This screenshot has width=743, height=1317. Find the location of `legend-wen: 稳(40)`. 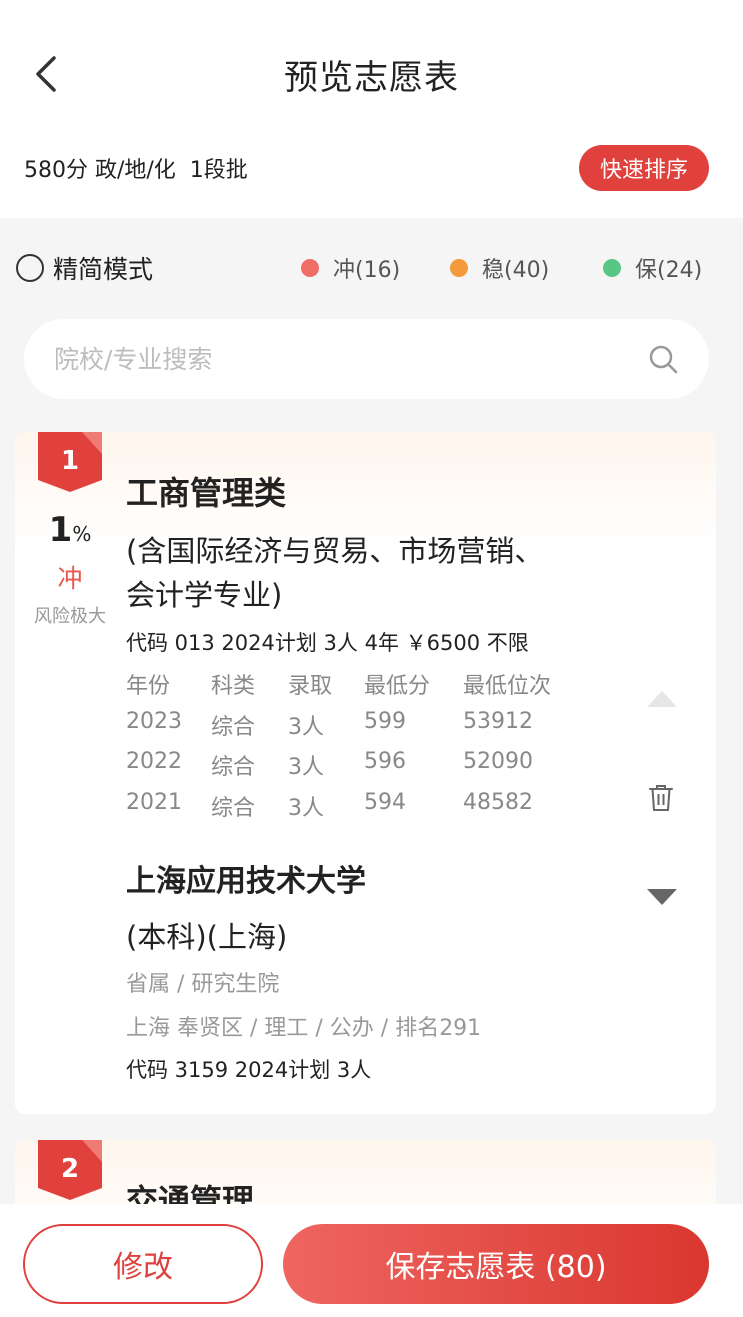

legend-wen: 稳(40) is located at coordinates (499, 268).